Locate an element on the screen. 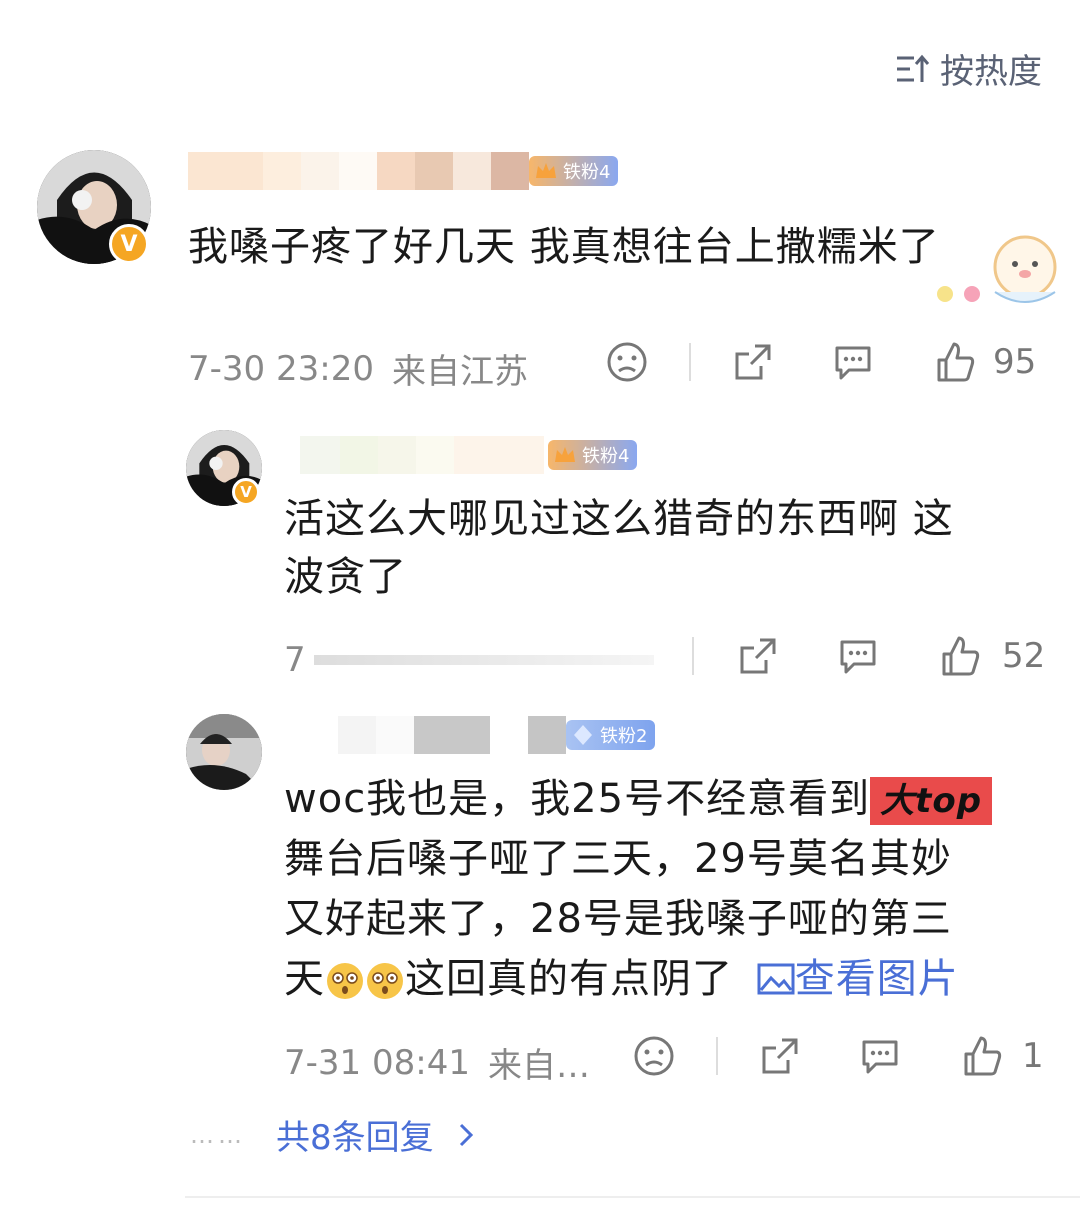 The height and width of the screenshot is (1205, 1080). reply-text-line: 活这么大哪见过这么猎奇的东西啊 这 is located at coordinates (619, 519).